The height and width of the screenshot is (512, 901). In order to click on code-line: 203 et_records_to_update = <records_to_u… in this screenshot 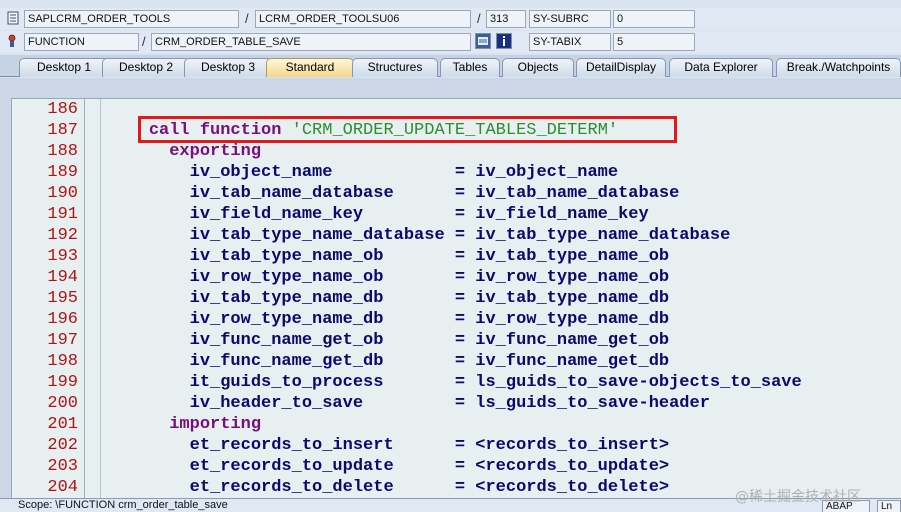, I will do `click(456, 466)`.